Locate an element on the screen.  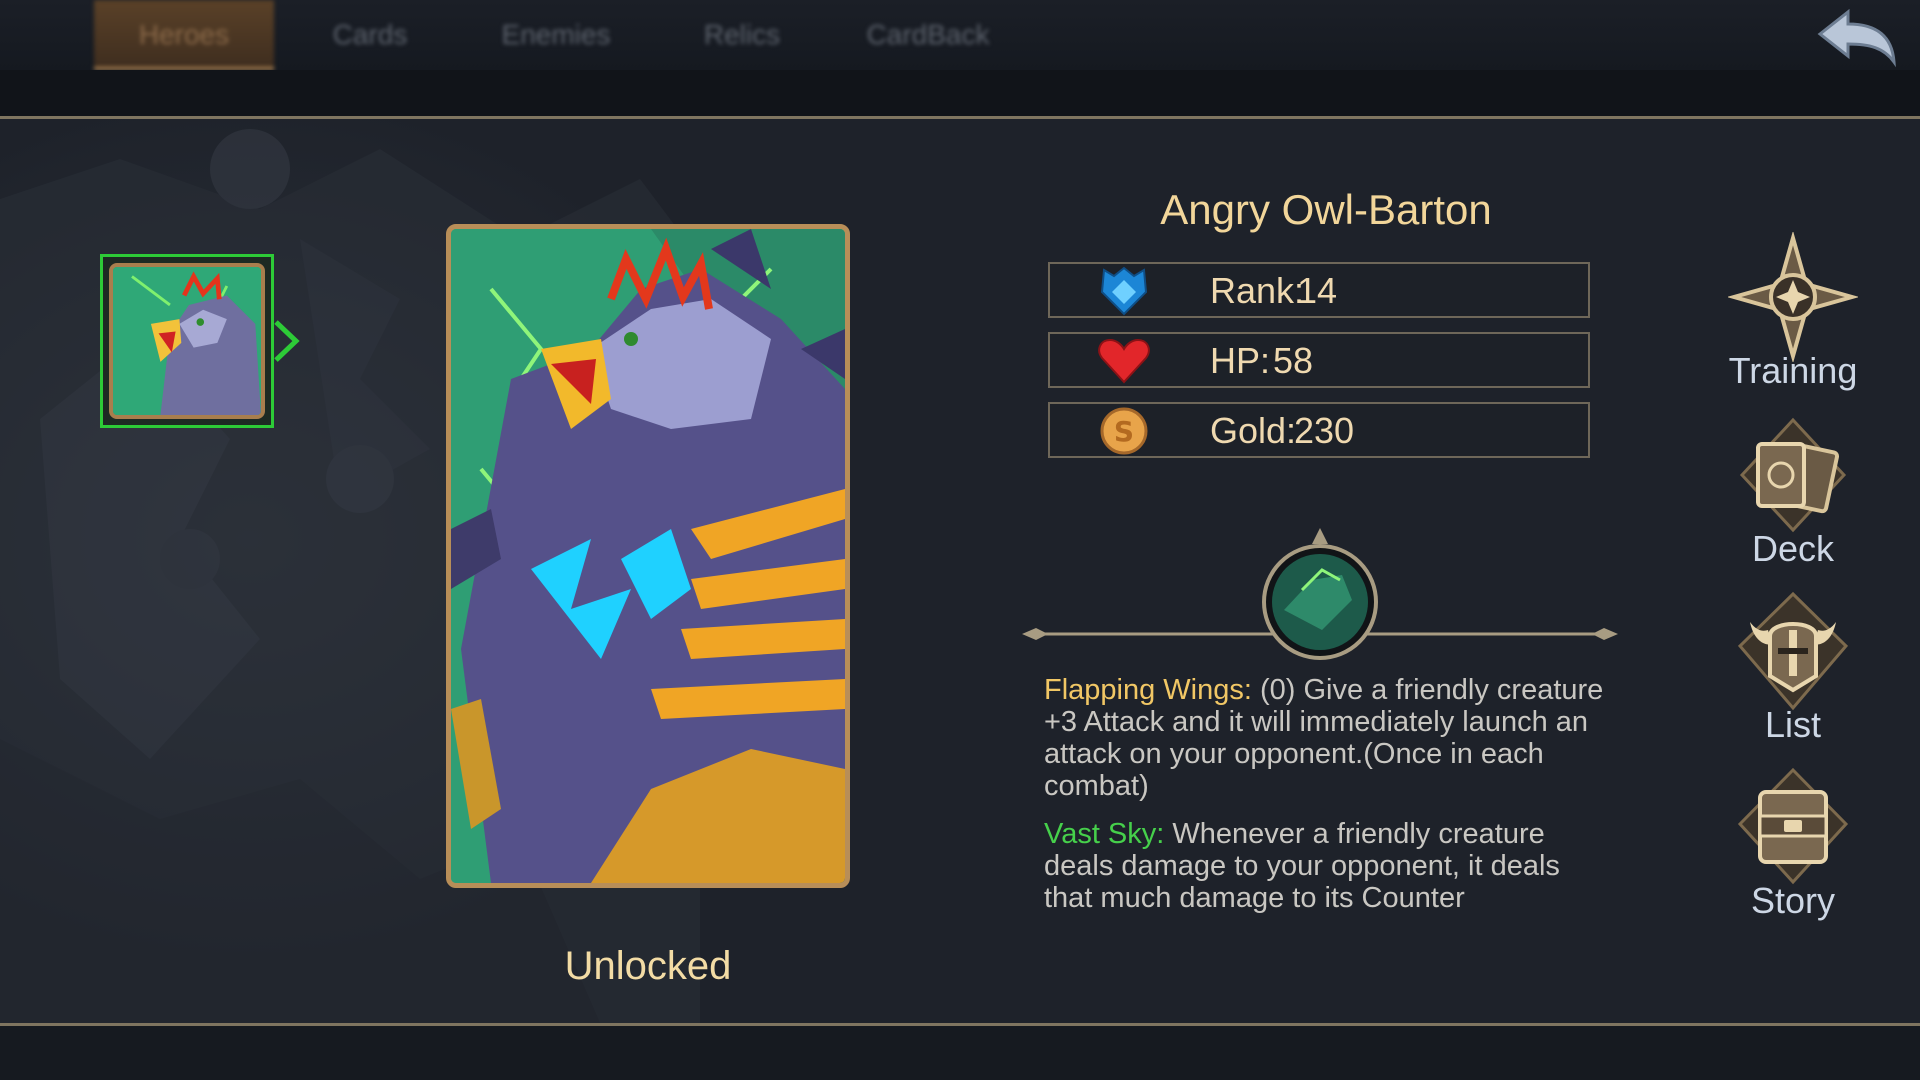
stat-value: 58 is located at coordinates (1293, 360).